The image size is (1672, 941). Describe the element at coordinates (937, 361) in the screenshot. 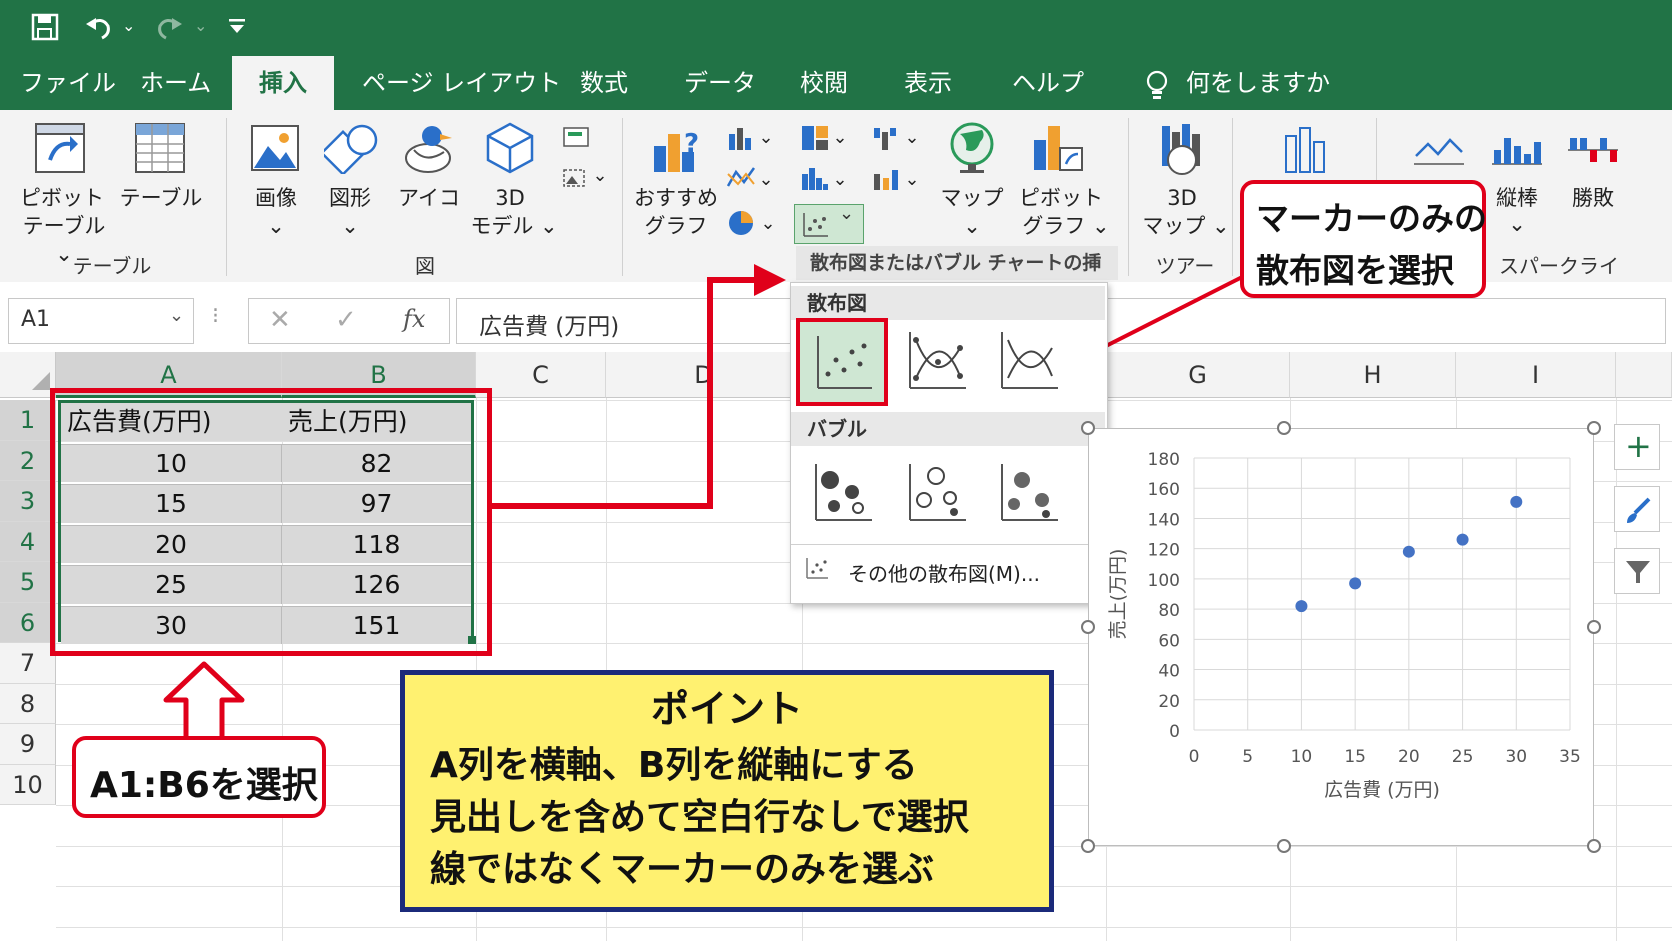

I see `scatter-smooth-lines-markers-icon` at that location.